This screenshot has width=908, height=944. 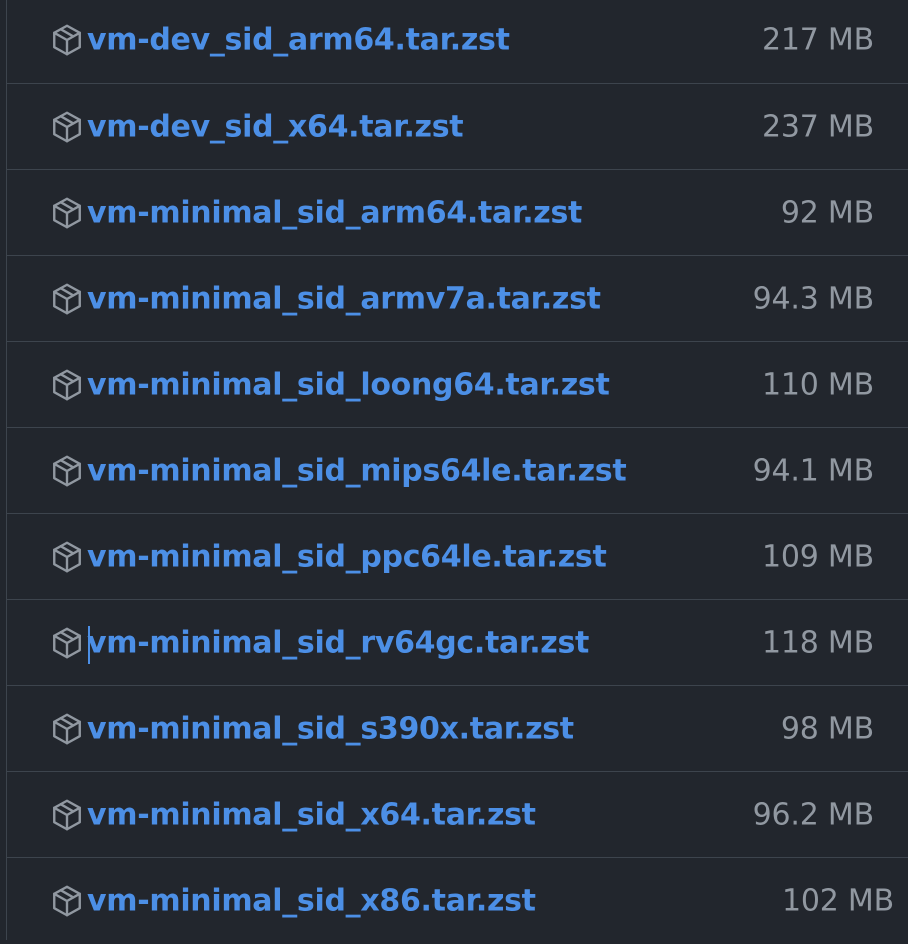 I want to click on asset-size: 94.1 MB, so click(x=813, y=470).